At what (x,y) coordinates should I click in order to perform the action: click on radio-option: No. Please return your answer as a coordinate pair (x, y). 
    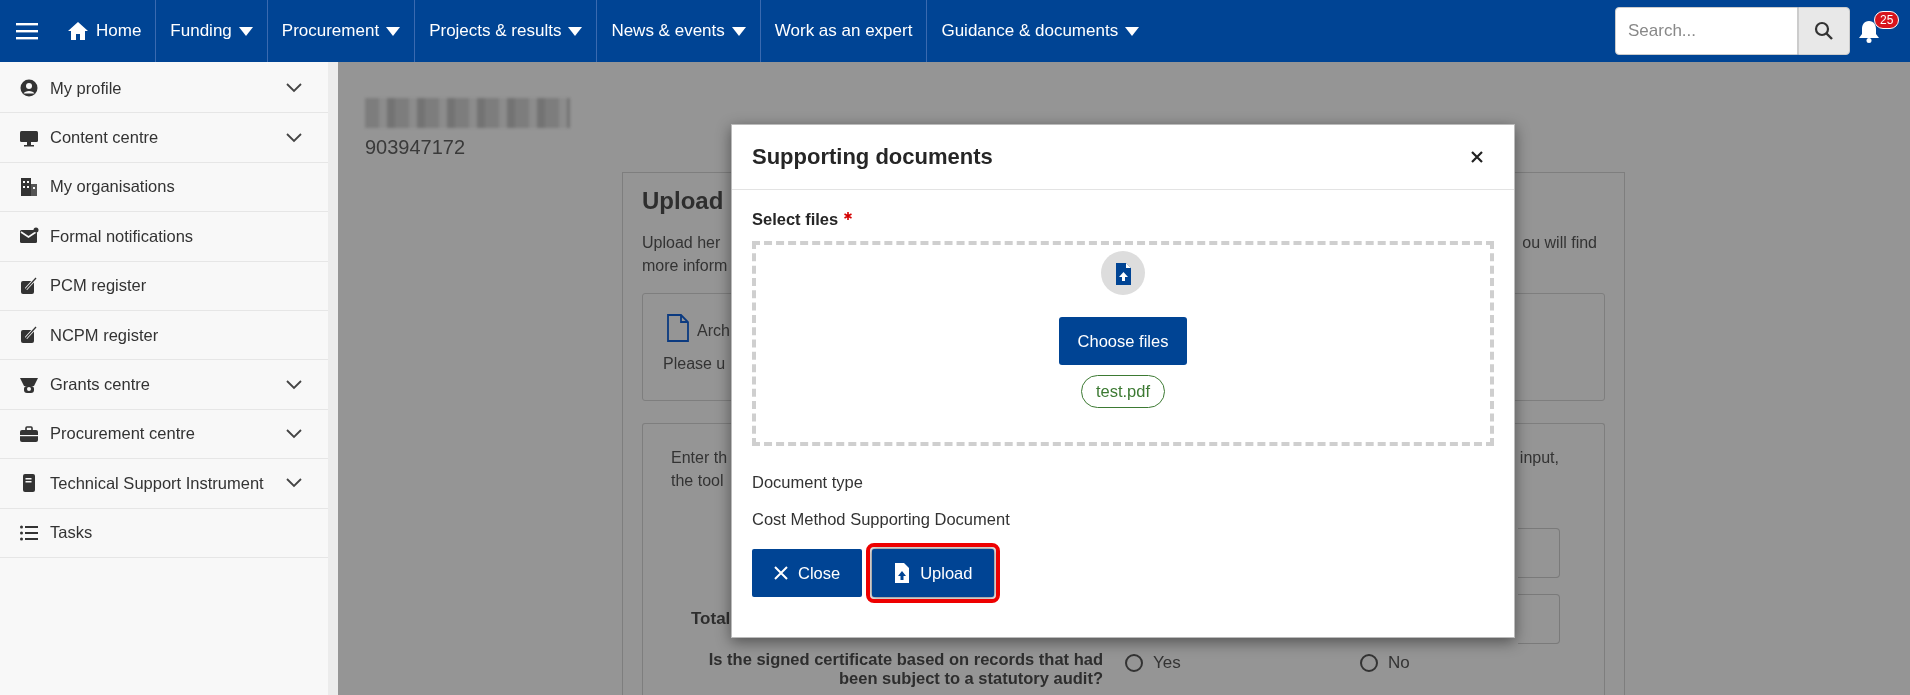
    Looking at the image, I should click on (1410, 663).